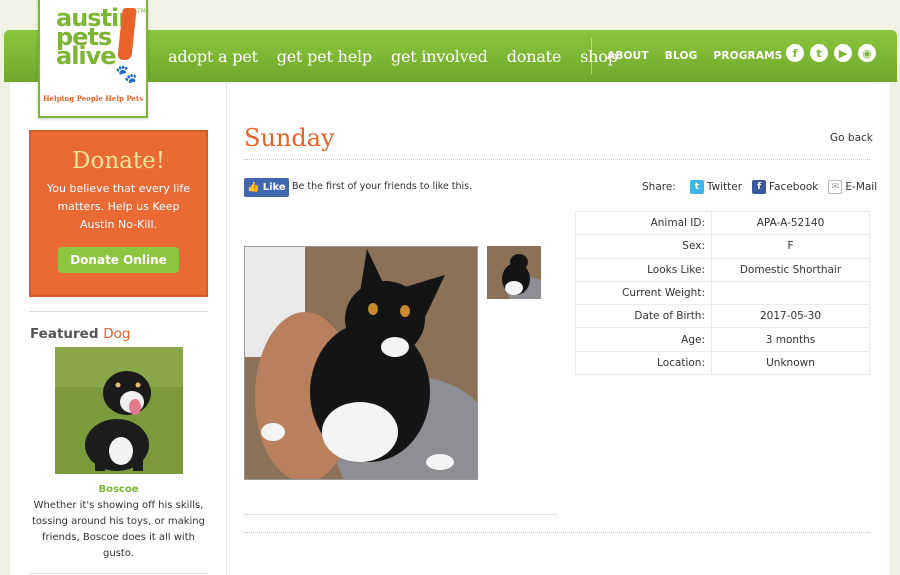 The height and width of the screenshot is (575, 900). I want to click on nav-about: ABOUT, so click(628, 56).